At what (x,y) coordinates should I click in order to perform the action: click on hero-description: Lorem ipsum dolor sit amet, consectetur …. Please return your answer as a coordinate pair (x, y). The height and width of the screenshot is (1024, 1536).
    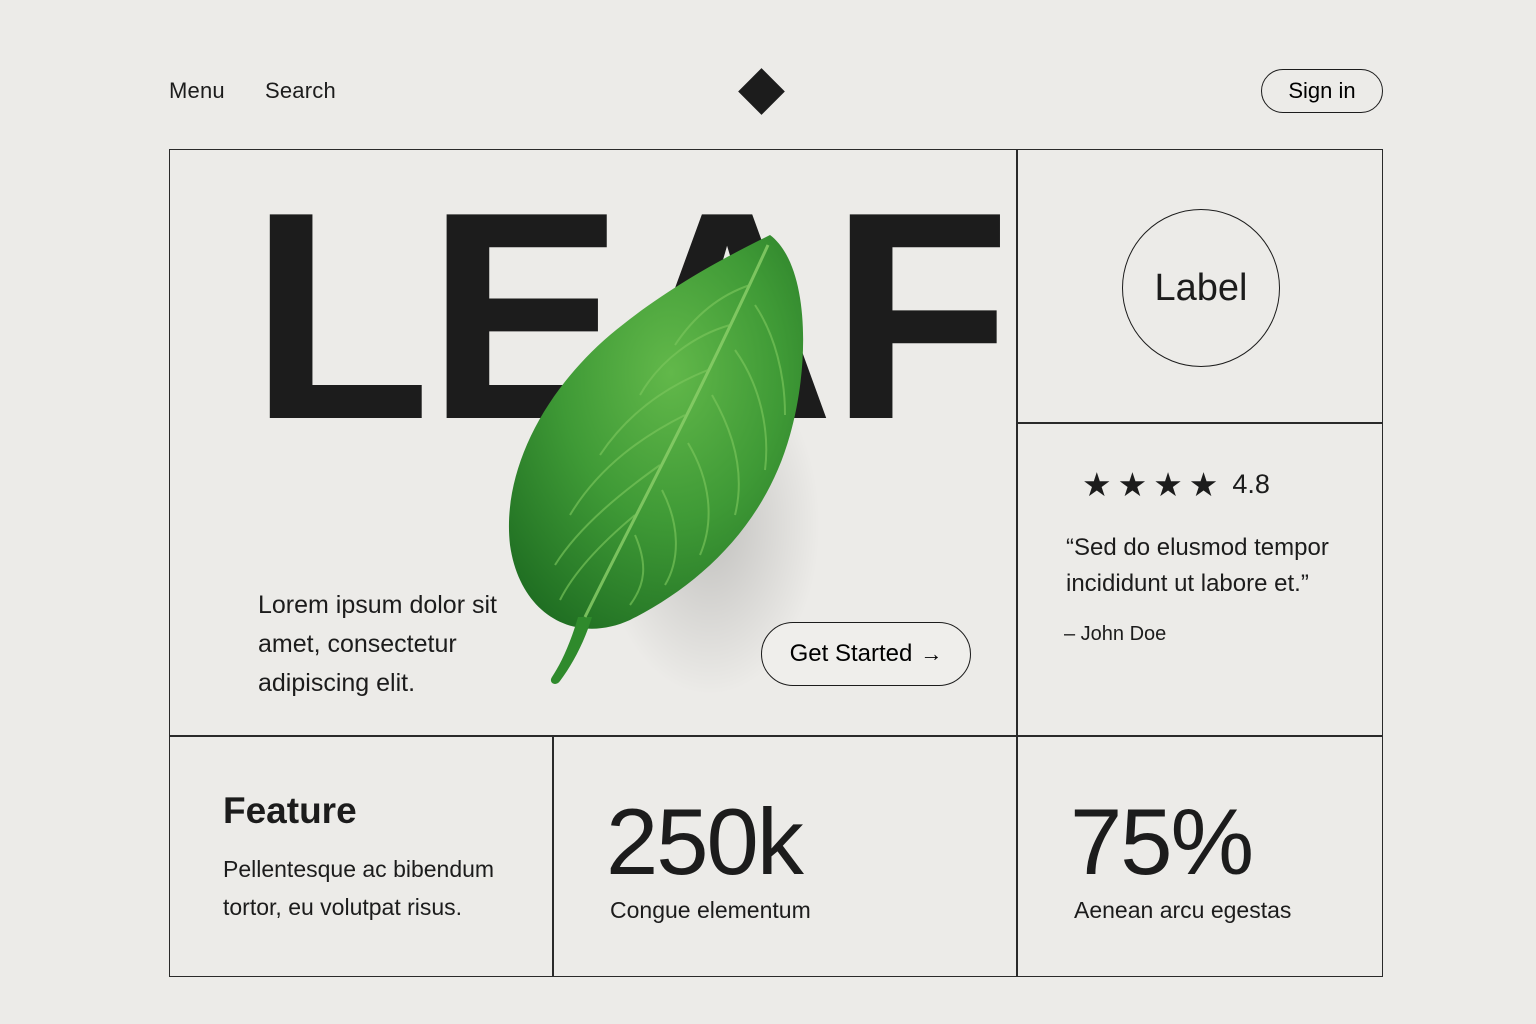
    Looking at the image, I should click on (377, 644).